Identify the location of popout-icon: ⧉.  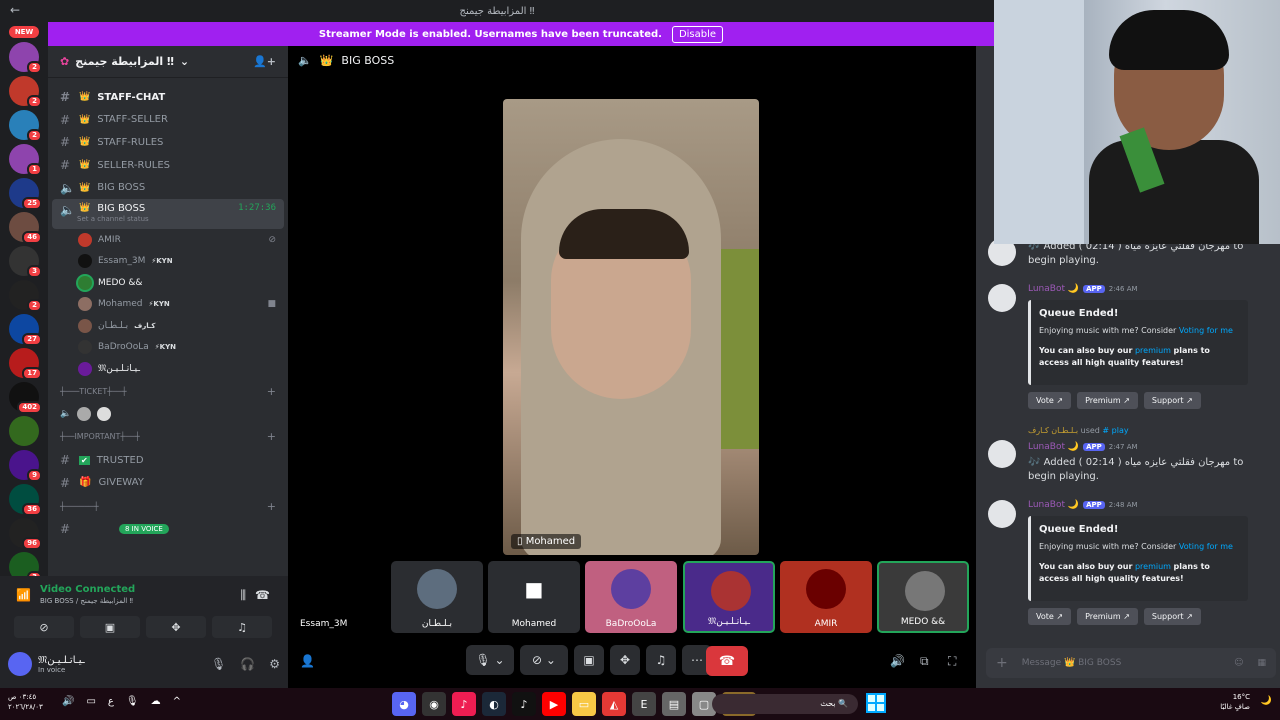
(924, 661).